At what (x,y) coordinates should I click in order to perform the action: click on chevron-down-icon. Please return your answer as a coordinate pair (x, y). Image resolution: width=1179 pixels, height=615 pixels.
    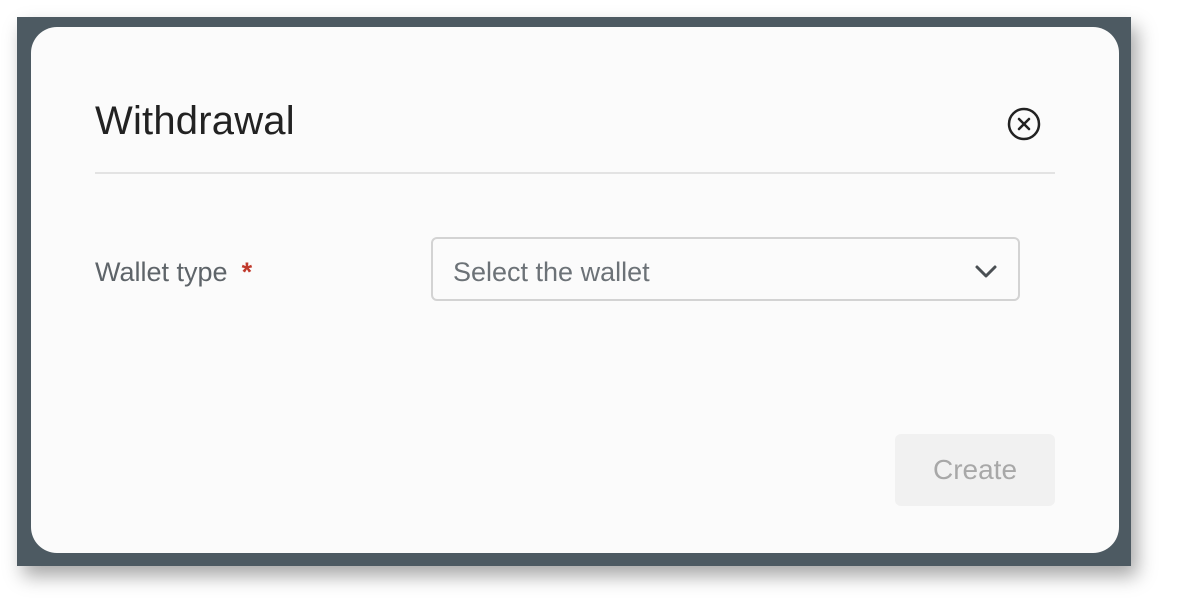
    Looking at the image, I should click on (986, 271).